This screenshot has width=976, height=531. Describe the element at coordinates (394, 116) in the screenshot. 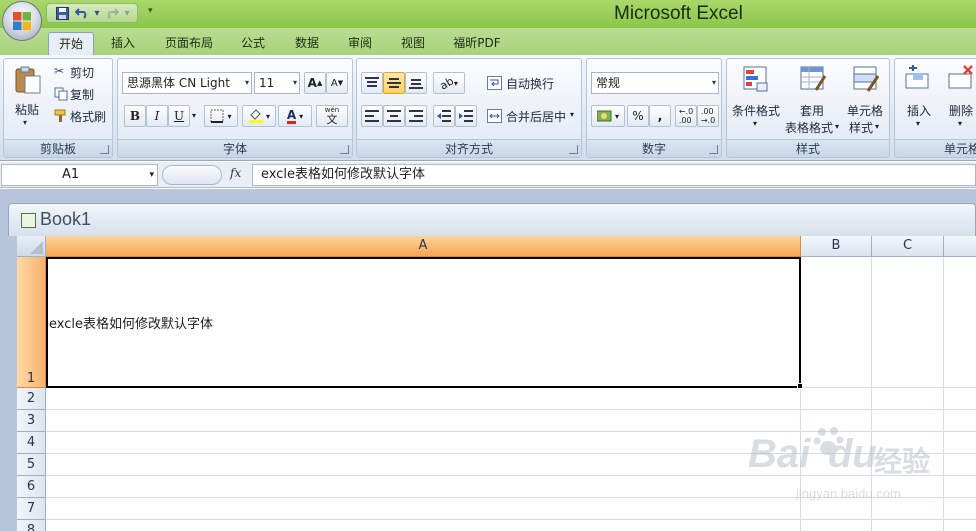

I see `align-center-button` at that location.